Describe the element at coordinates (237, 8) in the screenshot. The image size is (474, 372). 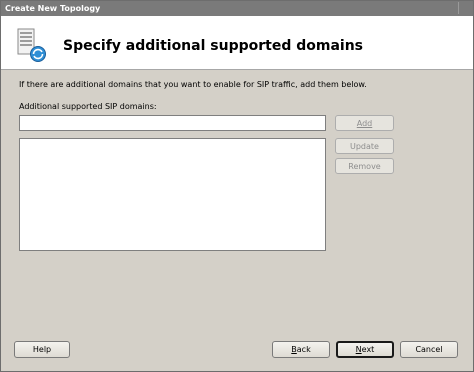
I see `title-bar: Create New Topology` at that location.